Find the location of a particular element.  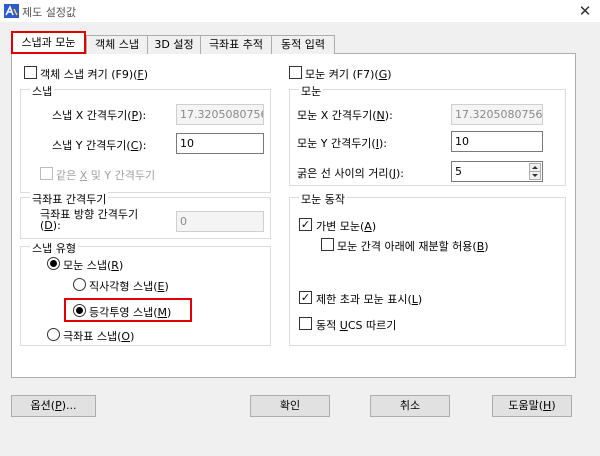

equal-xy-label: 같은 X 및 Y 간격두기 is located at coordinates (106, 175).